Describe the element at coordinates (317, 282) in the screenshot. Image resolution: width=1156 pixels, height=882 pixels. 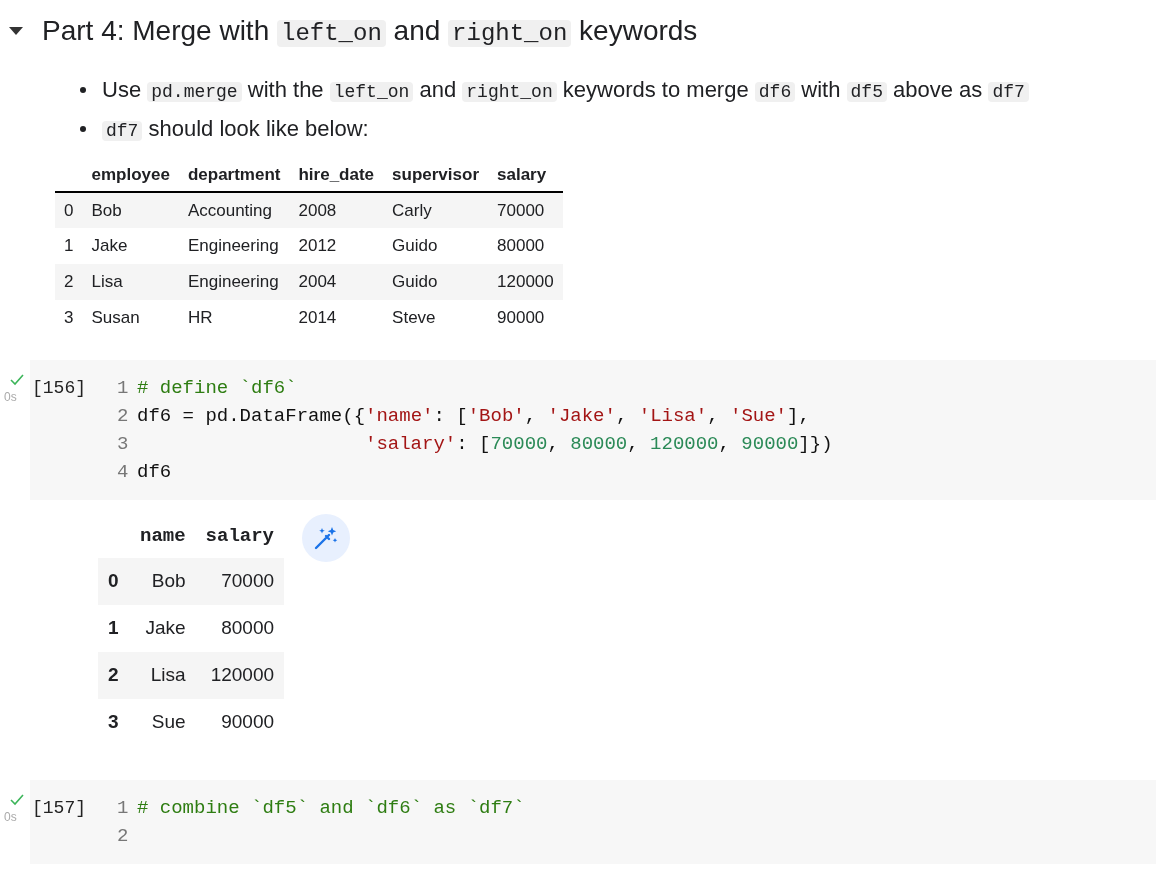
I see `table-cell: 2004` at that location.